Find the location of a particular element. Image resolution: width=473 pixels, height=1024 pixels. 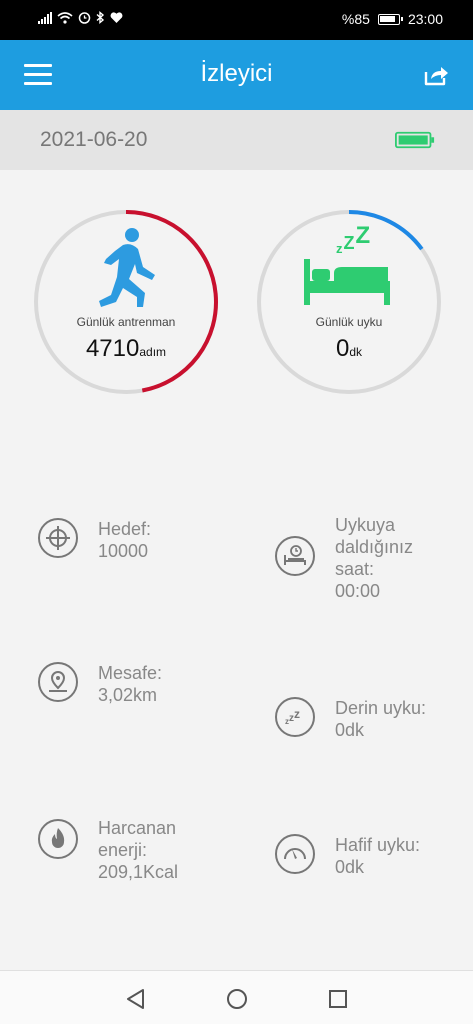

energy-label-1: Harcanan is located at coordinates (137, 828).